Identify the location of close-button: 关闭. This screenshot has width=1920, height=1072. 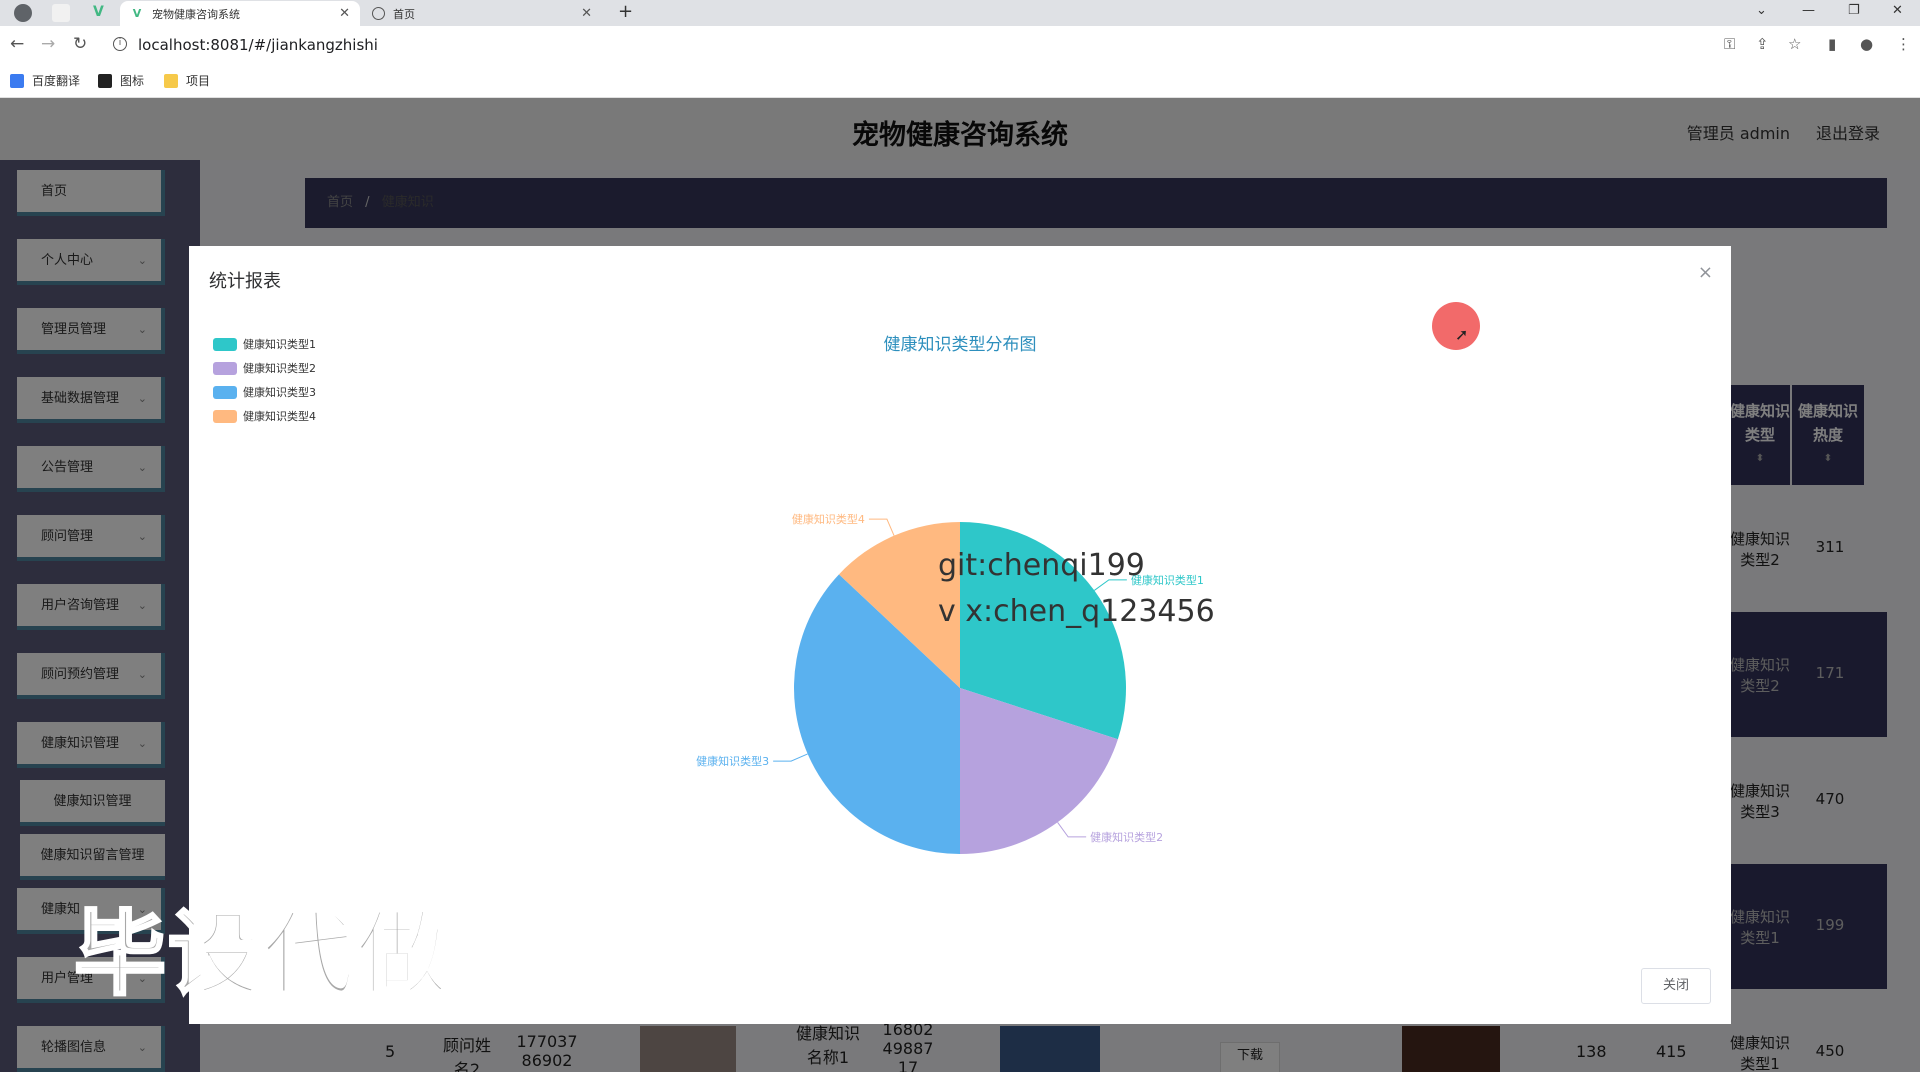
(1676, 986).